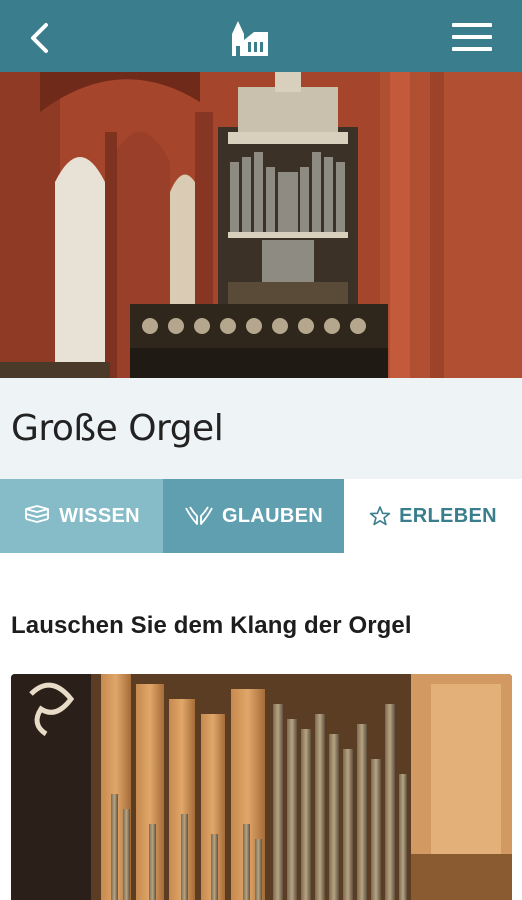  I want to click on tab-glauben-label: GLAUBEN, so click(272, 515).